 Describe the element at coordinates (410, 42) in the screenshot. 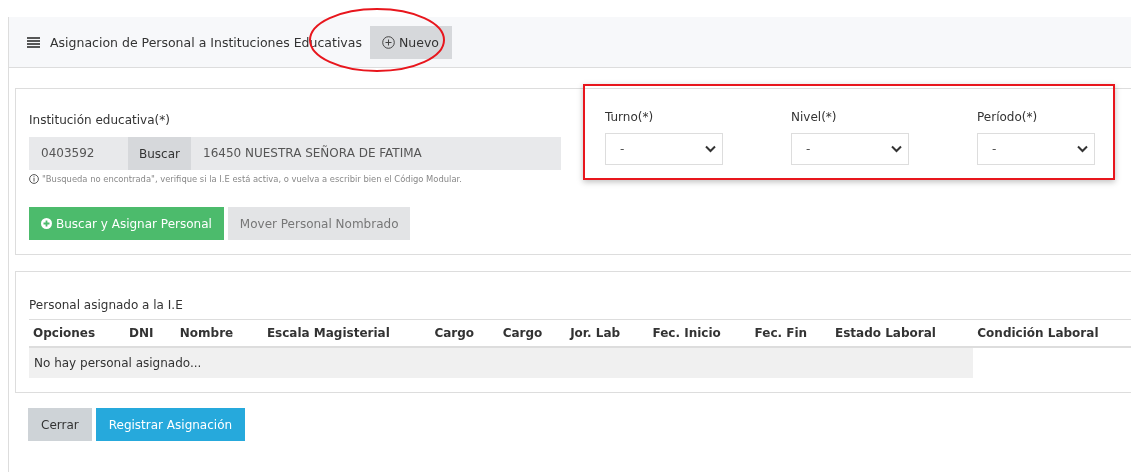

I see `new-button: Nuevo` at that location.